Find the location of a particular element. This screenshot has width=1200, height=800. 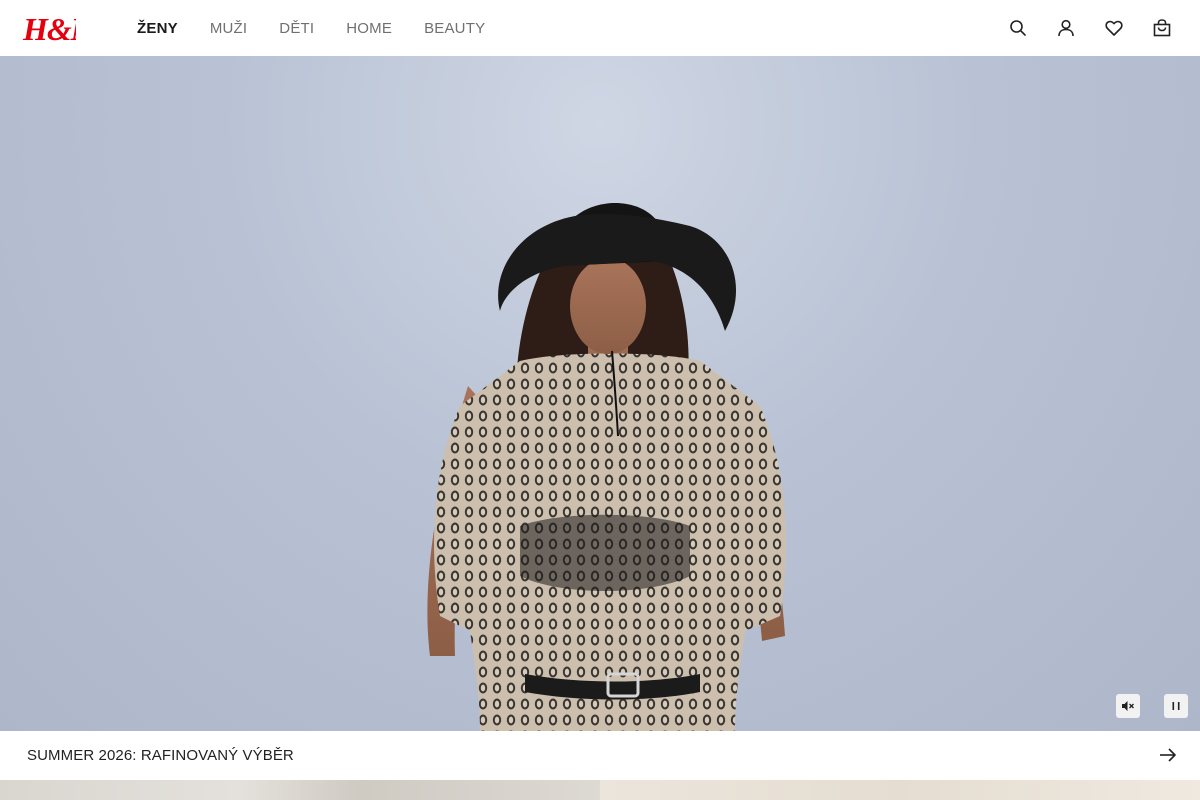

mute-button is located at coordinates (1128, 706).